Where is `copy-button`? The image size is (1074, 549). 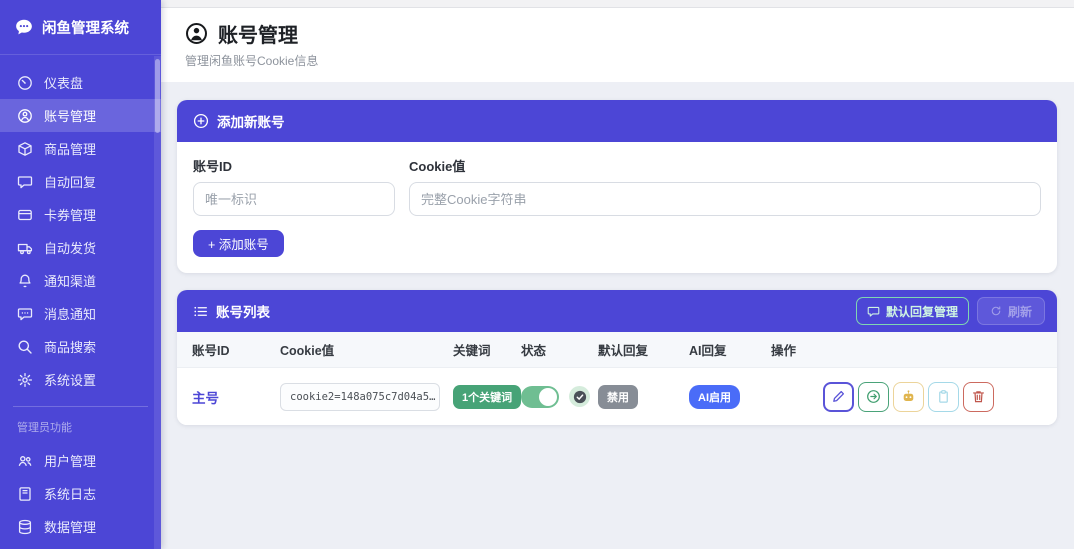
copy-button is located at coordinates (943, 396).